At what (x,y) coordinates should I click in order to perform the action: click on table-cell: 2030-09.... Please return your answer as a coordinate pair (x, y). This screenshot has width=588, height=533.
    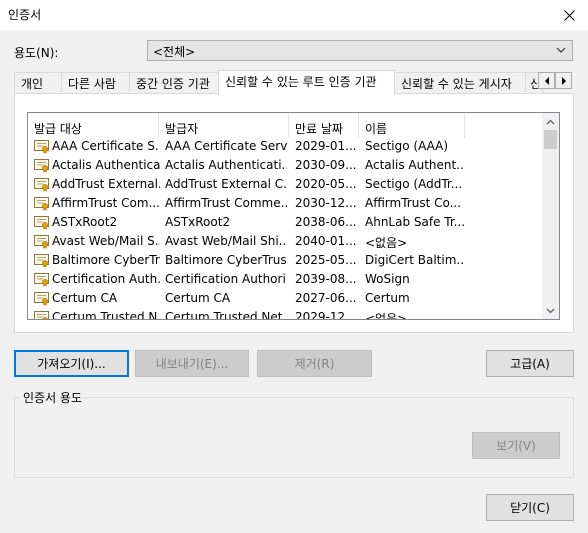
    Looking at the image, I should click on (326, 165).